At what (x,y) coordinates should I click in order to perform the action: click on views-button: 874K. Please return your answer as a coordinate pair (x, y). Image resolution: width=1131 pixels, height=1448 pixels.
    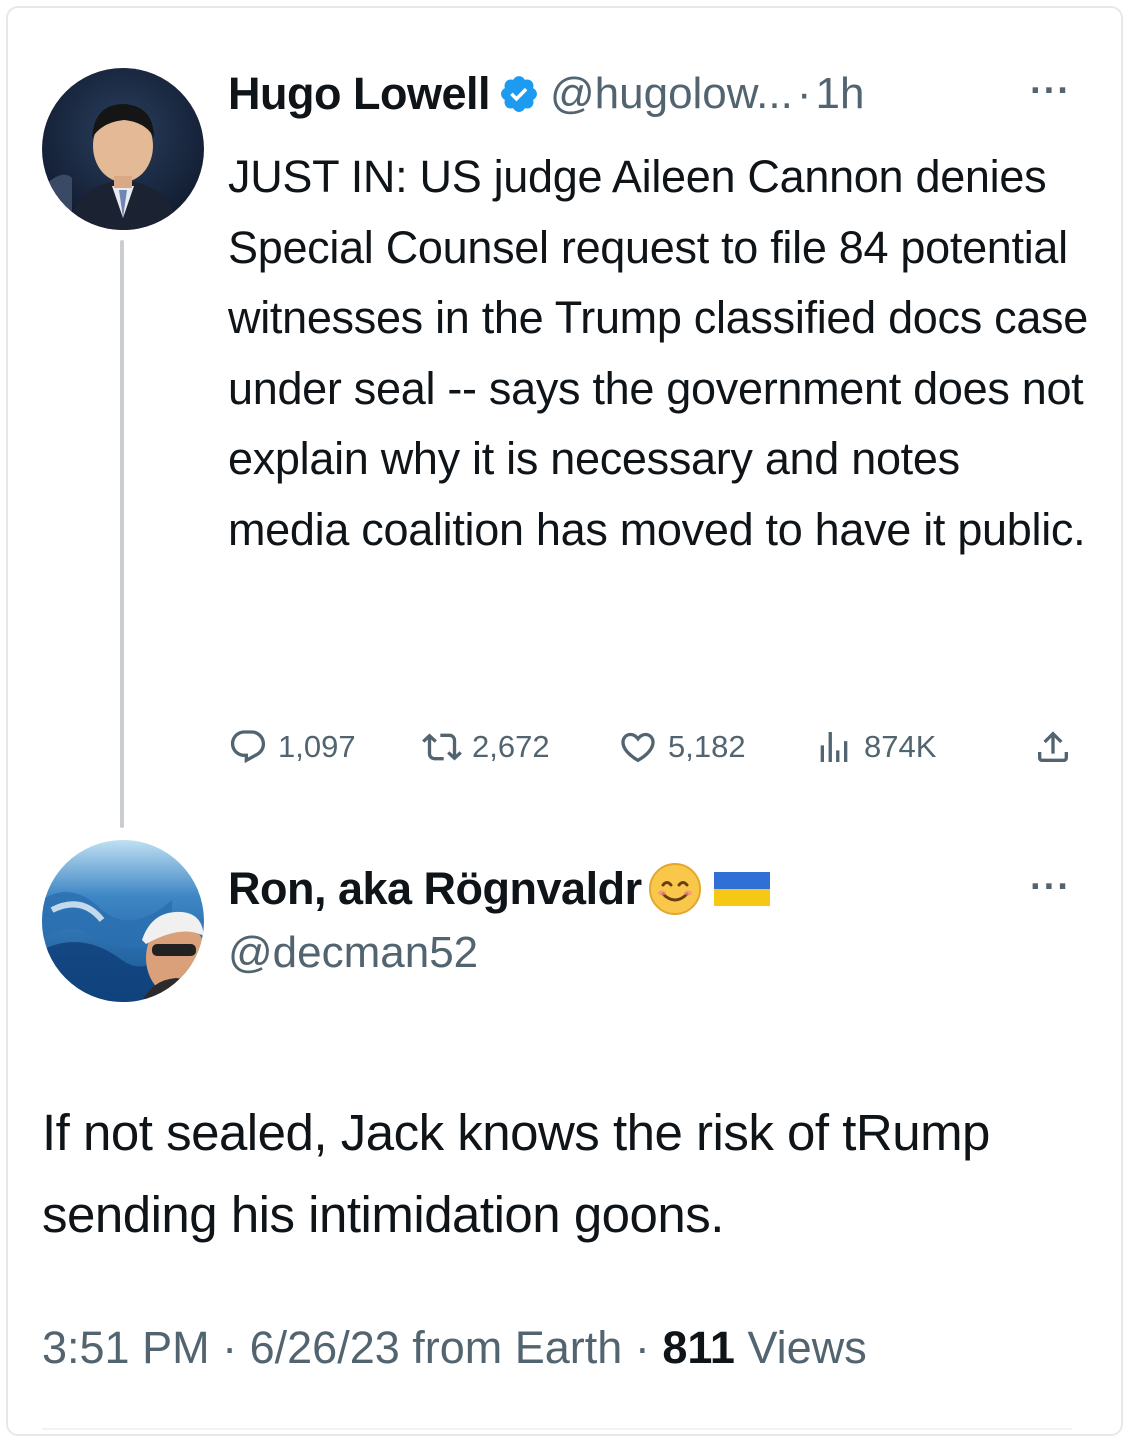
    Looking at the image, I should click on (914, 747).